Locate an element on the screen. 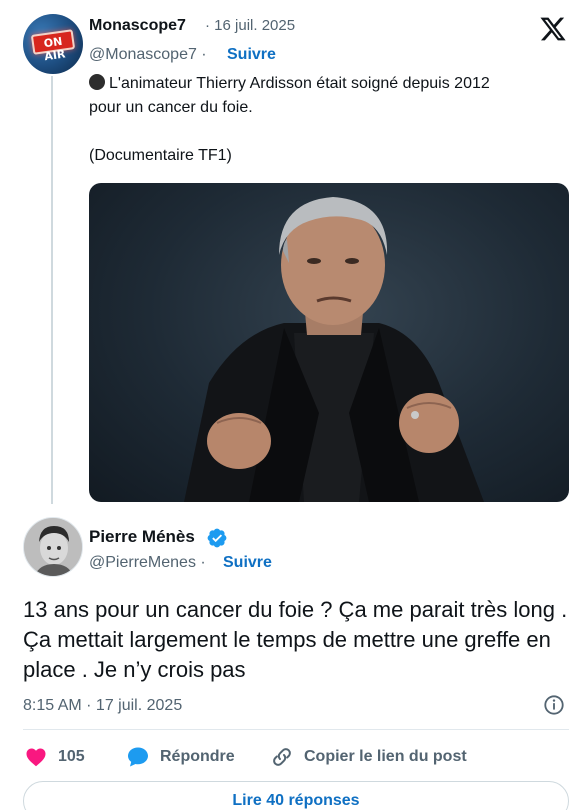 The height and width of the screenshot is (810, 586). parent-follow-button: Suivre is located at coordinates (251, 55).